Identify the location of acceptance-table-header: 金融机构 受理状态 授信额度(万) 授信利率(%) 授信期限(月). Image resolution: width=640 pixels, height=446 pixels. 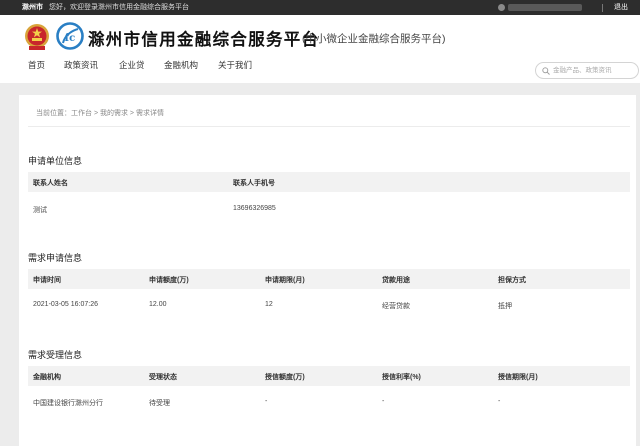
(329, 376).